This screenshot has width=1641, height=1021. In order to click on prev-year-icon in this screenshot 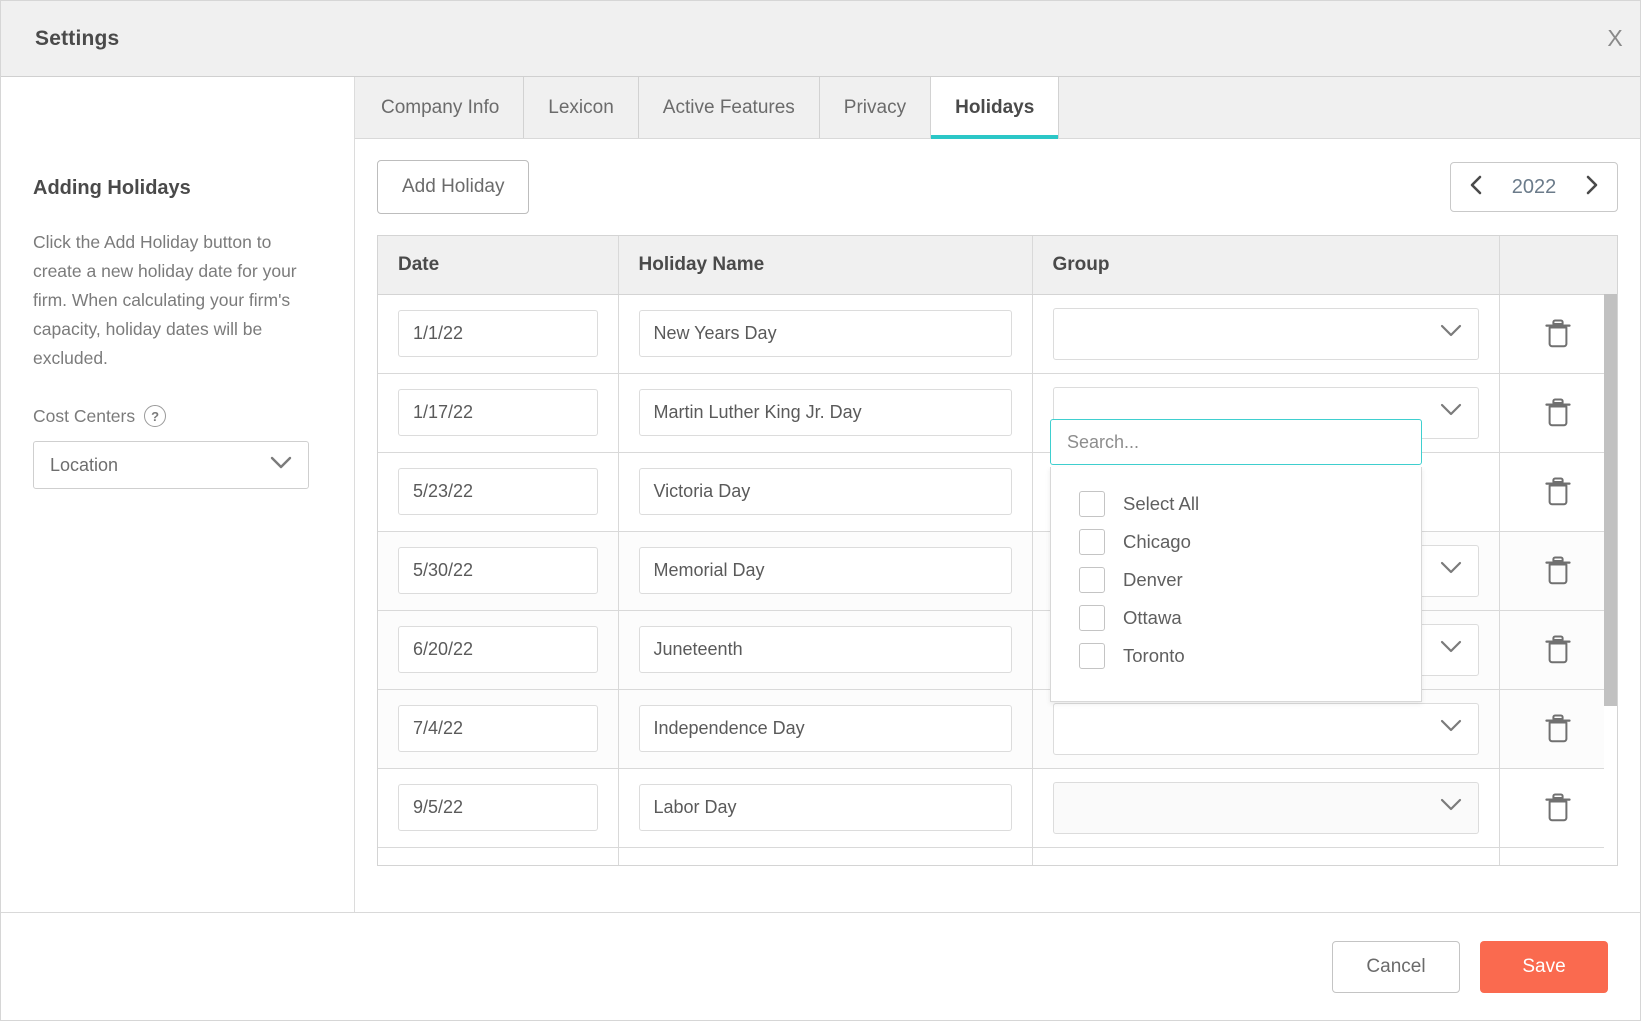, I will do `click(1476, 187)`.